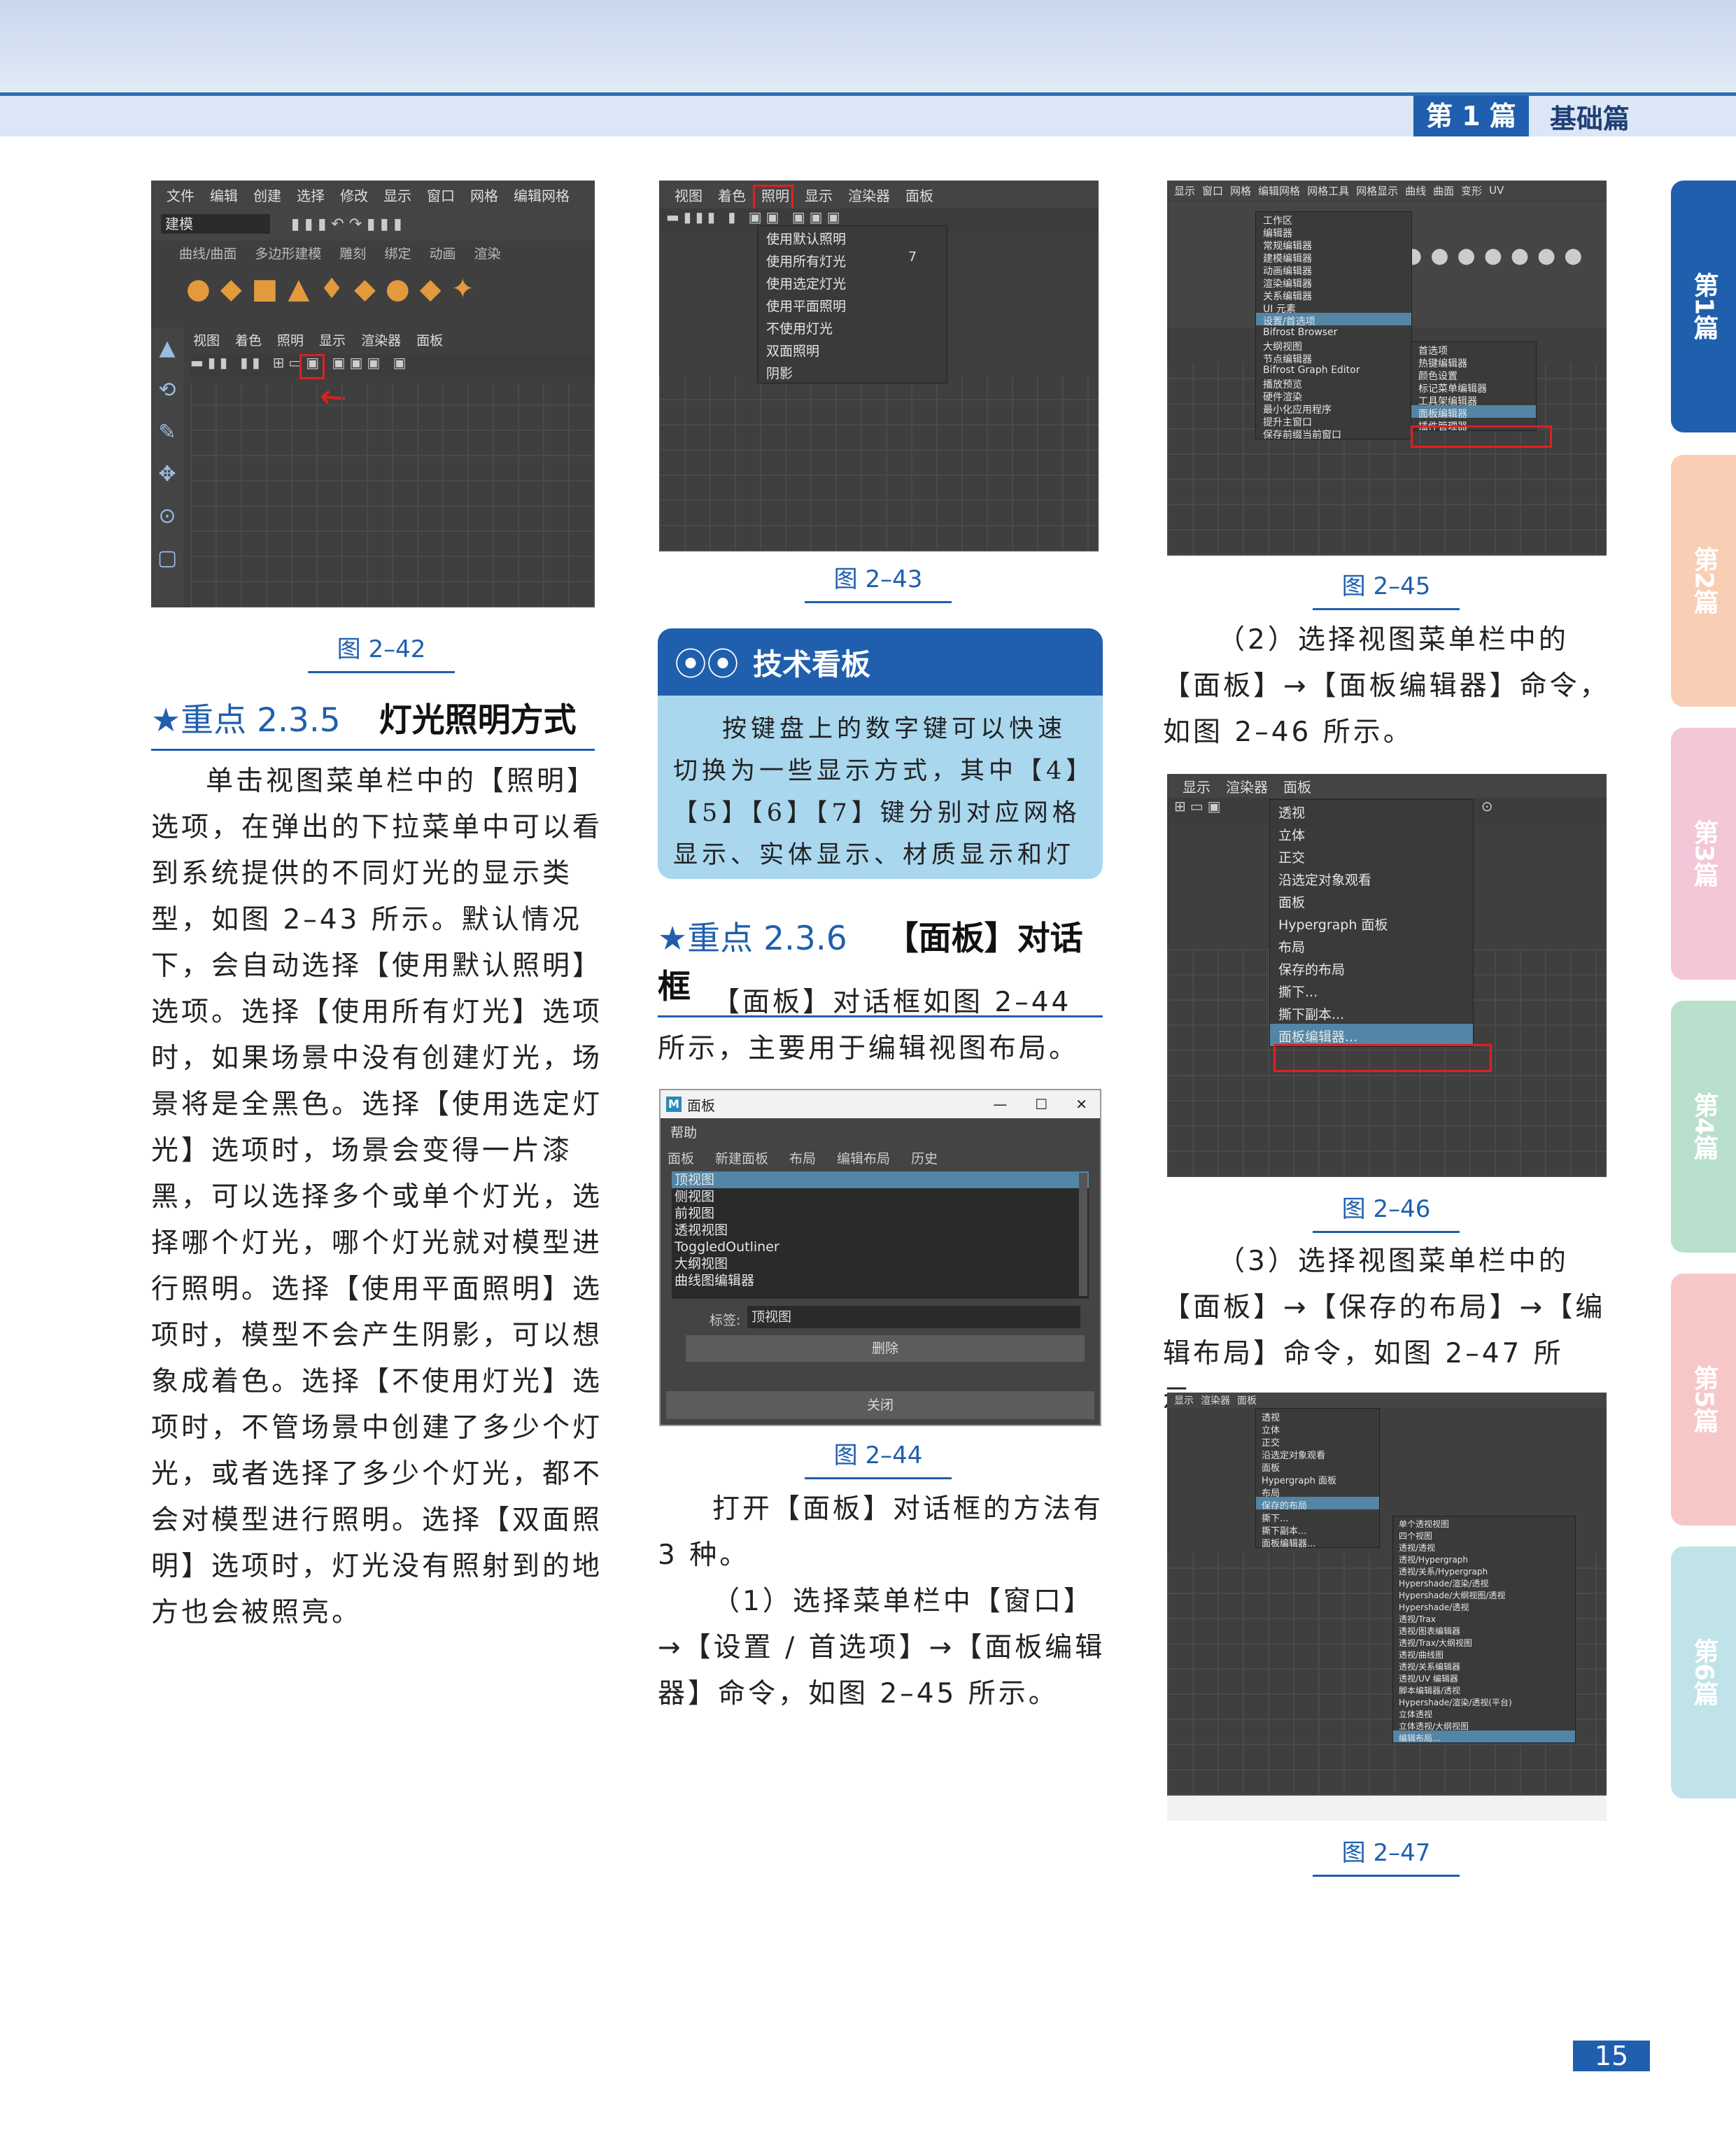 The height and width of the screenshot is (2149, 1736). Describe the element at coordinates (1083, 1234) in the screenshot. I see `scrollbar` at that location.